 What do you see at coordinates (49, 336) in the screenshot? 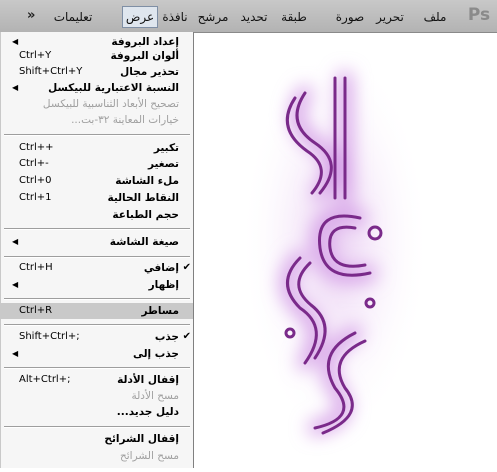
I see `menu-item-shortcut: Shift+Ctrl+;` at bounding box center [49, 336].